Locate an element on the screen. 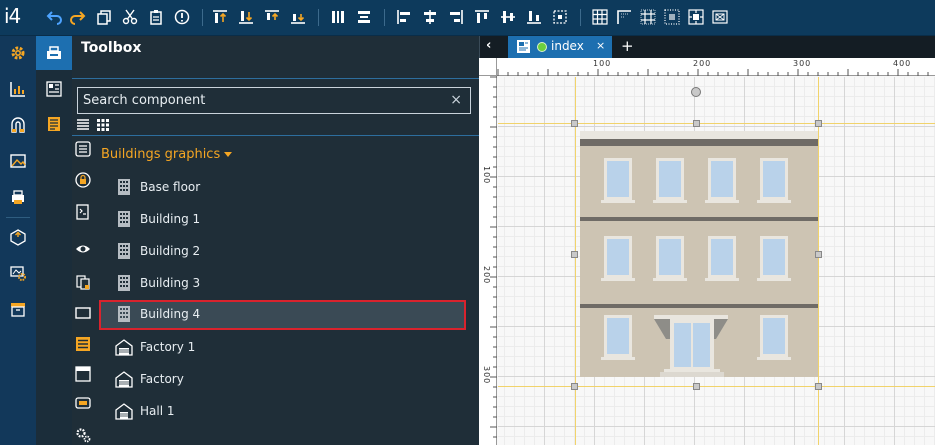 This screenshot has width=935, height=445. chart-icon is located at coordinates (17, 89).